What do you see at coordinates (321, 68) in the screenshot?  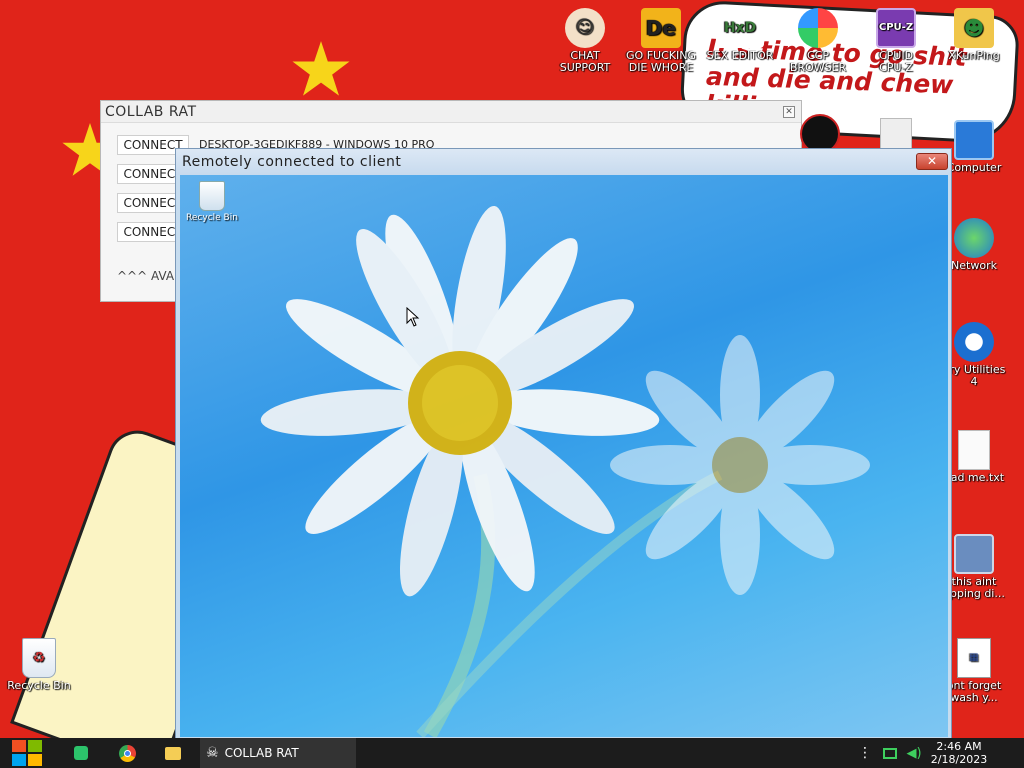 I see `star-icon` at bounding box center [321, 68].